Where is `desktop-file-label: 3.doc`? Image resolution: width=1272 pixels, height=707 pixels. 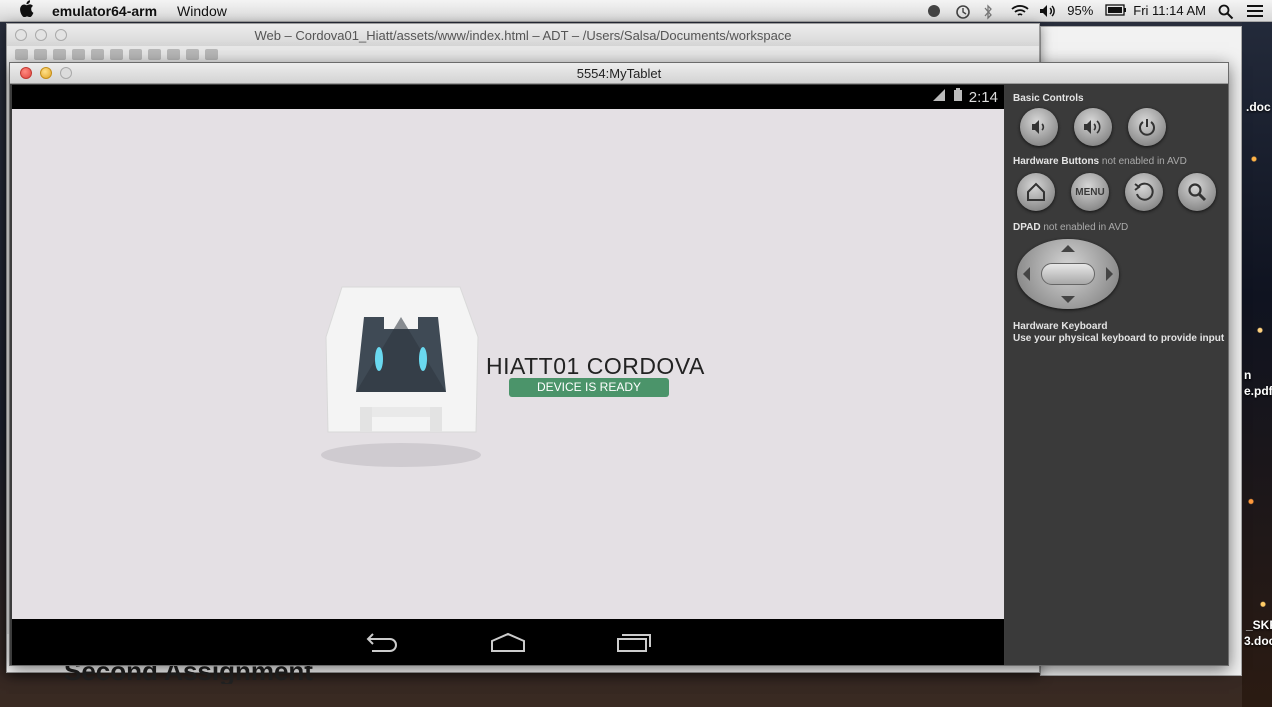
desktop-file-label: 3.doc is located at coordinates (1258, 641).